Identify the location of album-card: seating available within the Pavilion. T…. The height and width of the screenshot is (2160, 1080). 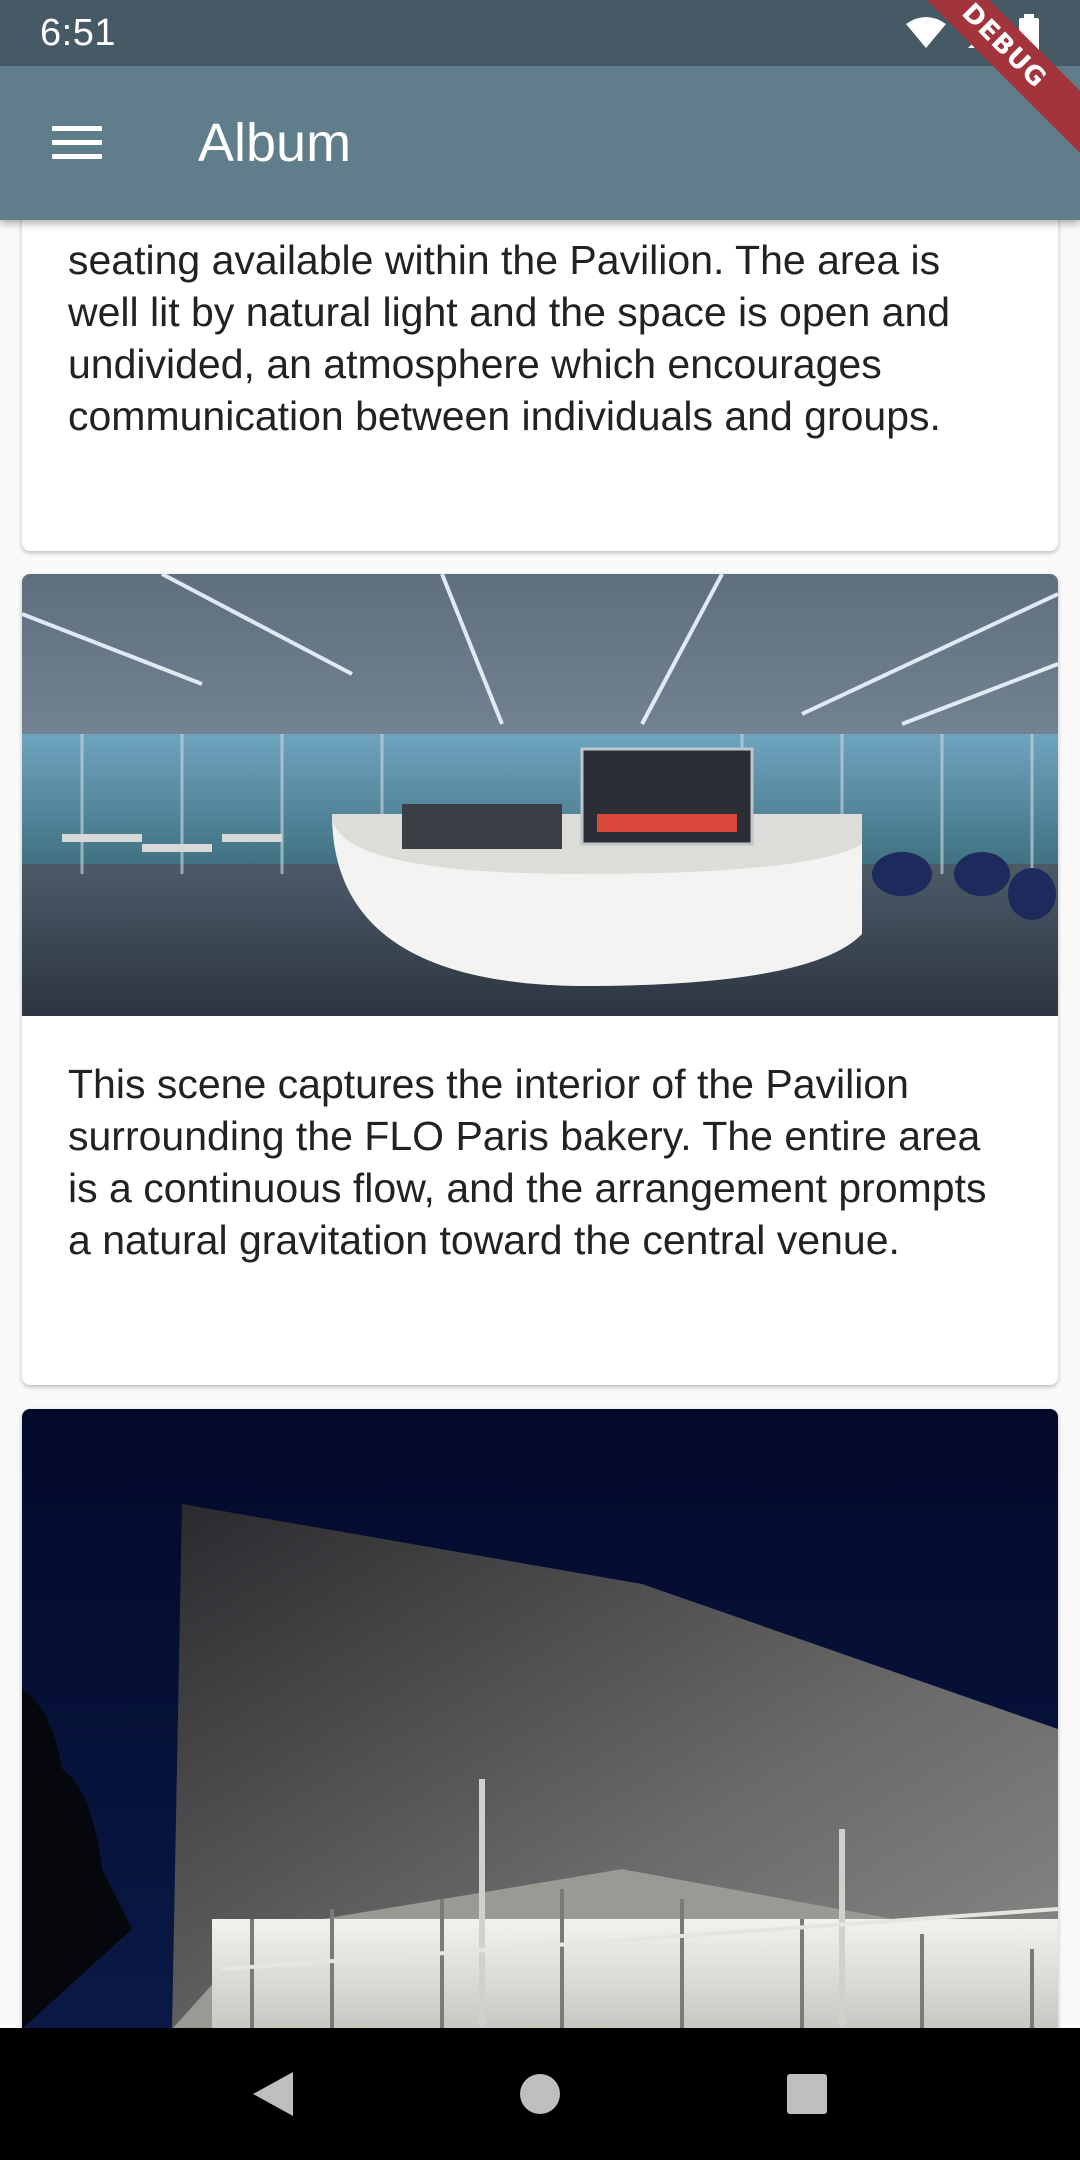
(540, 385).